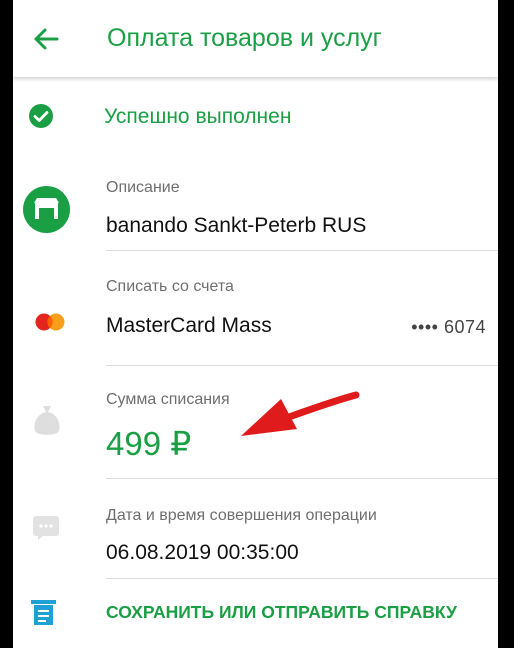  Describe the element at coordinates (202, 552) in the screenshot. I see `datetime-value: 06.08.2019 00:35:00` at that location.